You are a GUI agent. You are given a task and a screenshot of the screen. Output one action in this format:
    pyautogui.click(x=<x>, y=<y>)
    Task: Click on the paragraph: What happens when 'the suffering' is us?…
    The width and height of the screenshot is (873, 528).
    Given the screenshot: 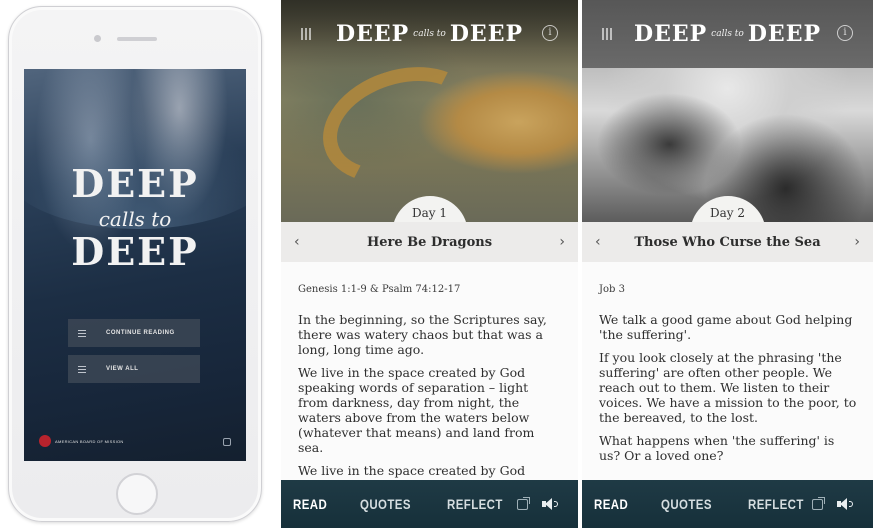 What is the action you would take?
    pyautogui.click(x=717, y=448)
    